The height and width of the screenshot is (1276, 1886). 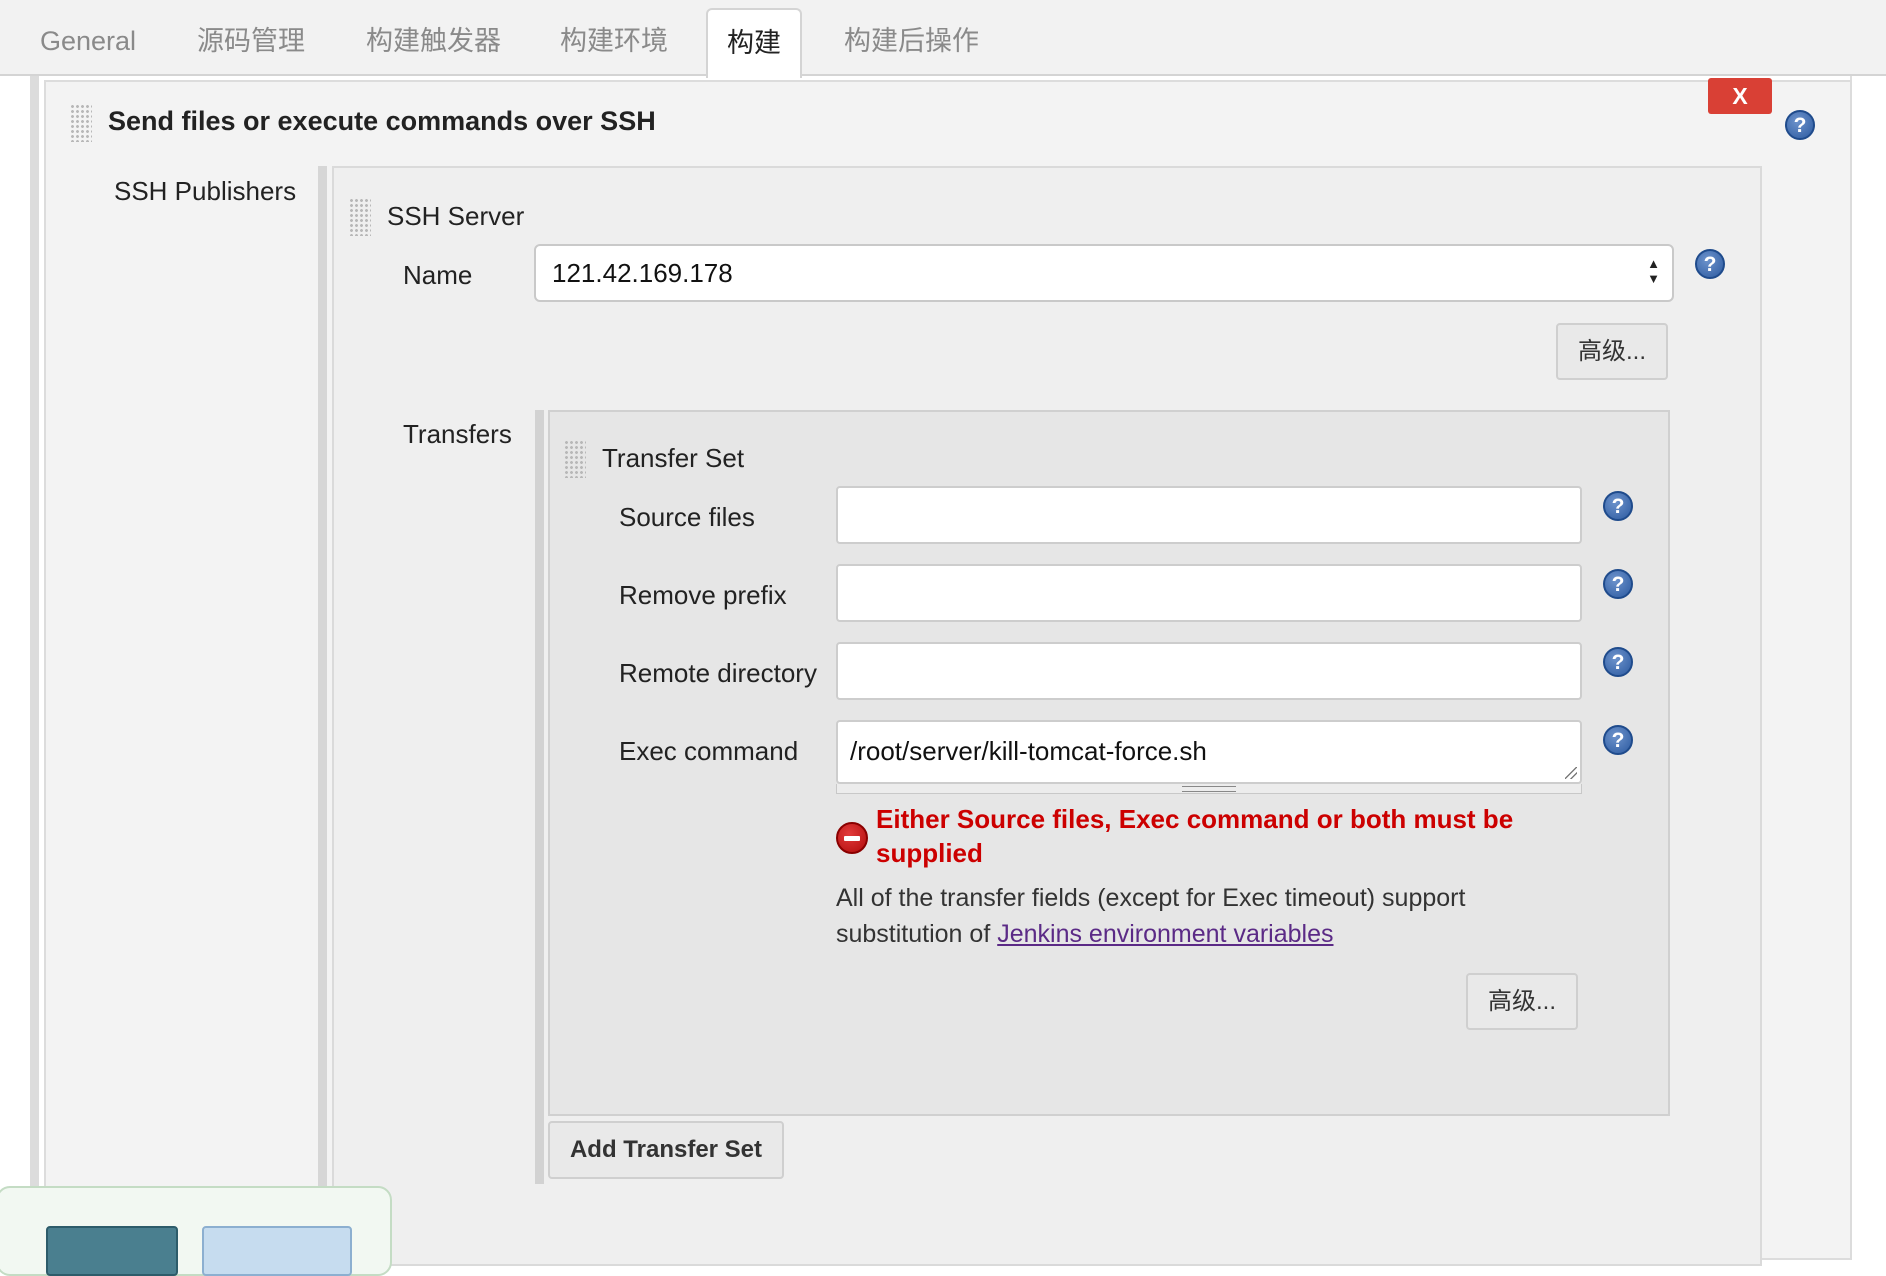 What do you see at coordinates (709, 751) in the screenshot?
I see `exec-command-label: Exec command` at bounding box center [709, 751].